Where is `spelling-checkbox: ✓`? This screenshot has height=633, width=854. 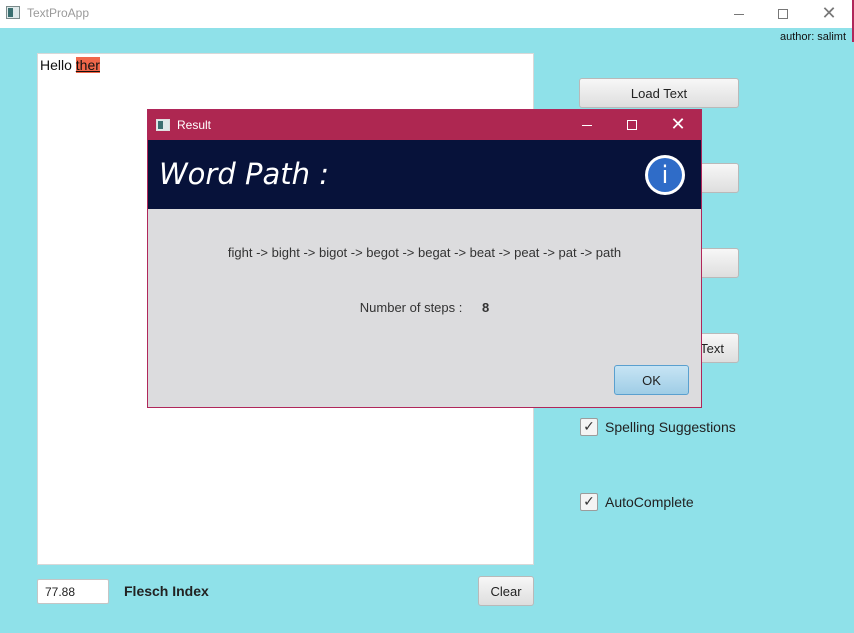 spelling-checkbox: ✓ is located at coordinates (589, 427).